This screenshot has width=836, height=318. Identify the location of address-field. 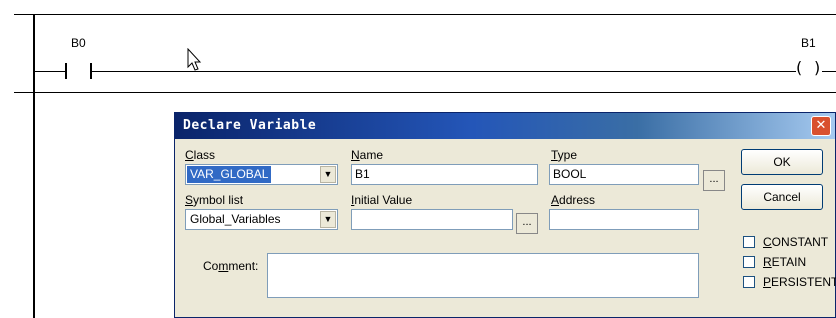
(624, 219).